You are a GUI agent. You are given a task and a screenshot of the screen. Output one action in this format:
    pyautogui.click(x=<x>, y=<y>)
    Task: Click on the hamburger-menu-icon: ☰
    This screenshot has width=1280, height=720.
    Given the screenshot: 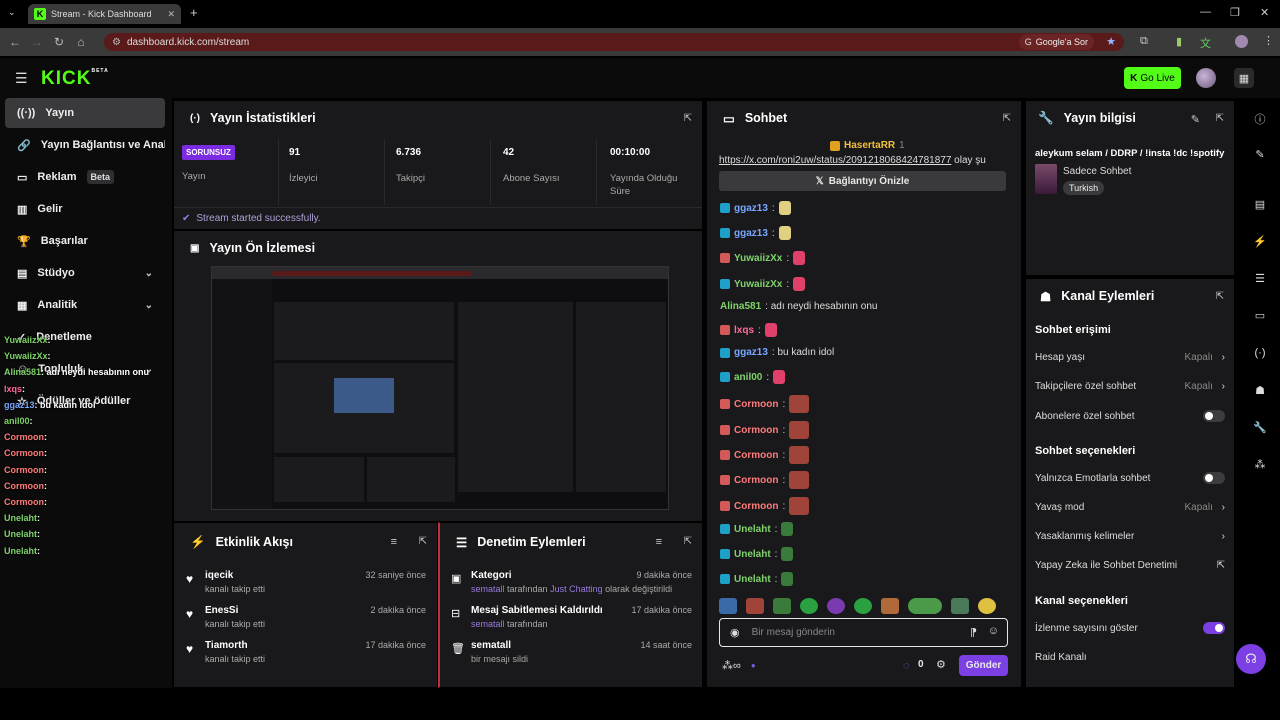 What is the action you would take?
    pyautogui.click(x=21, y=78)
    